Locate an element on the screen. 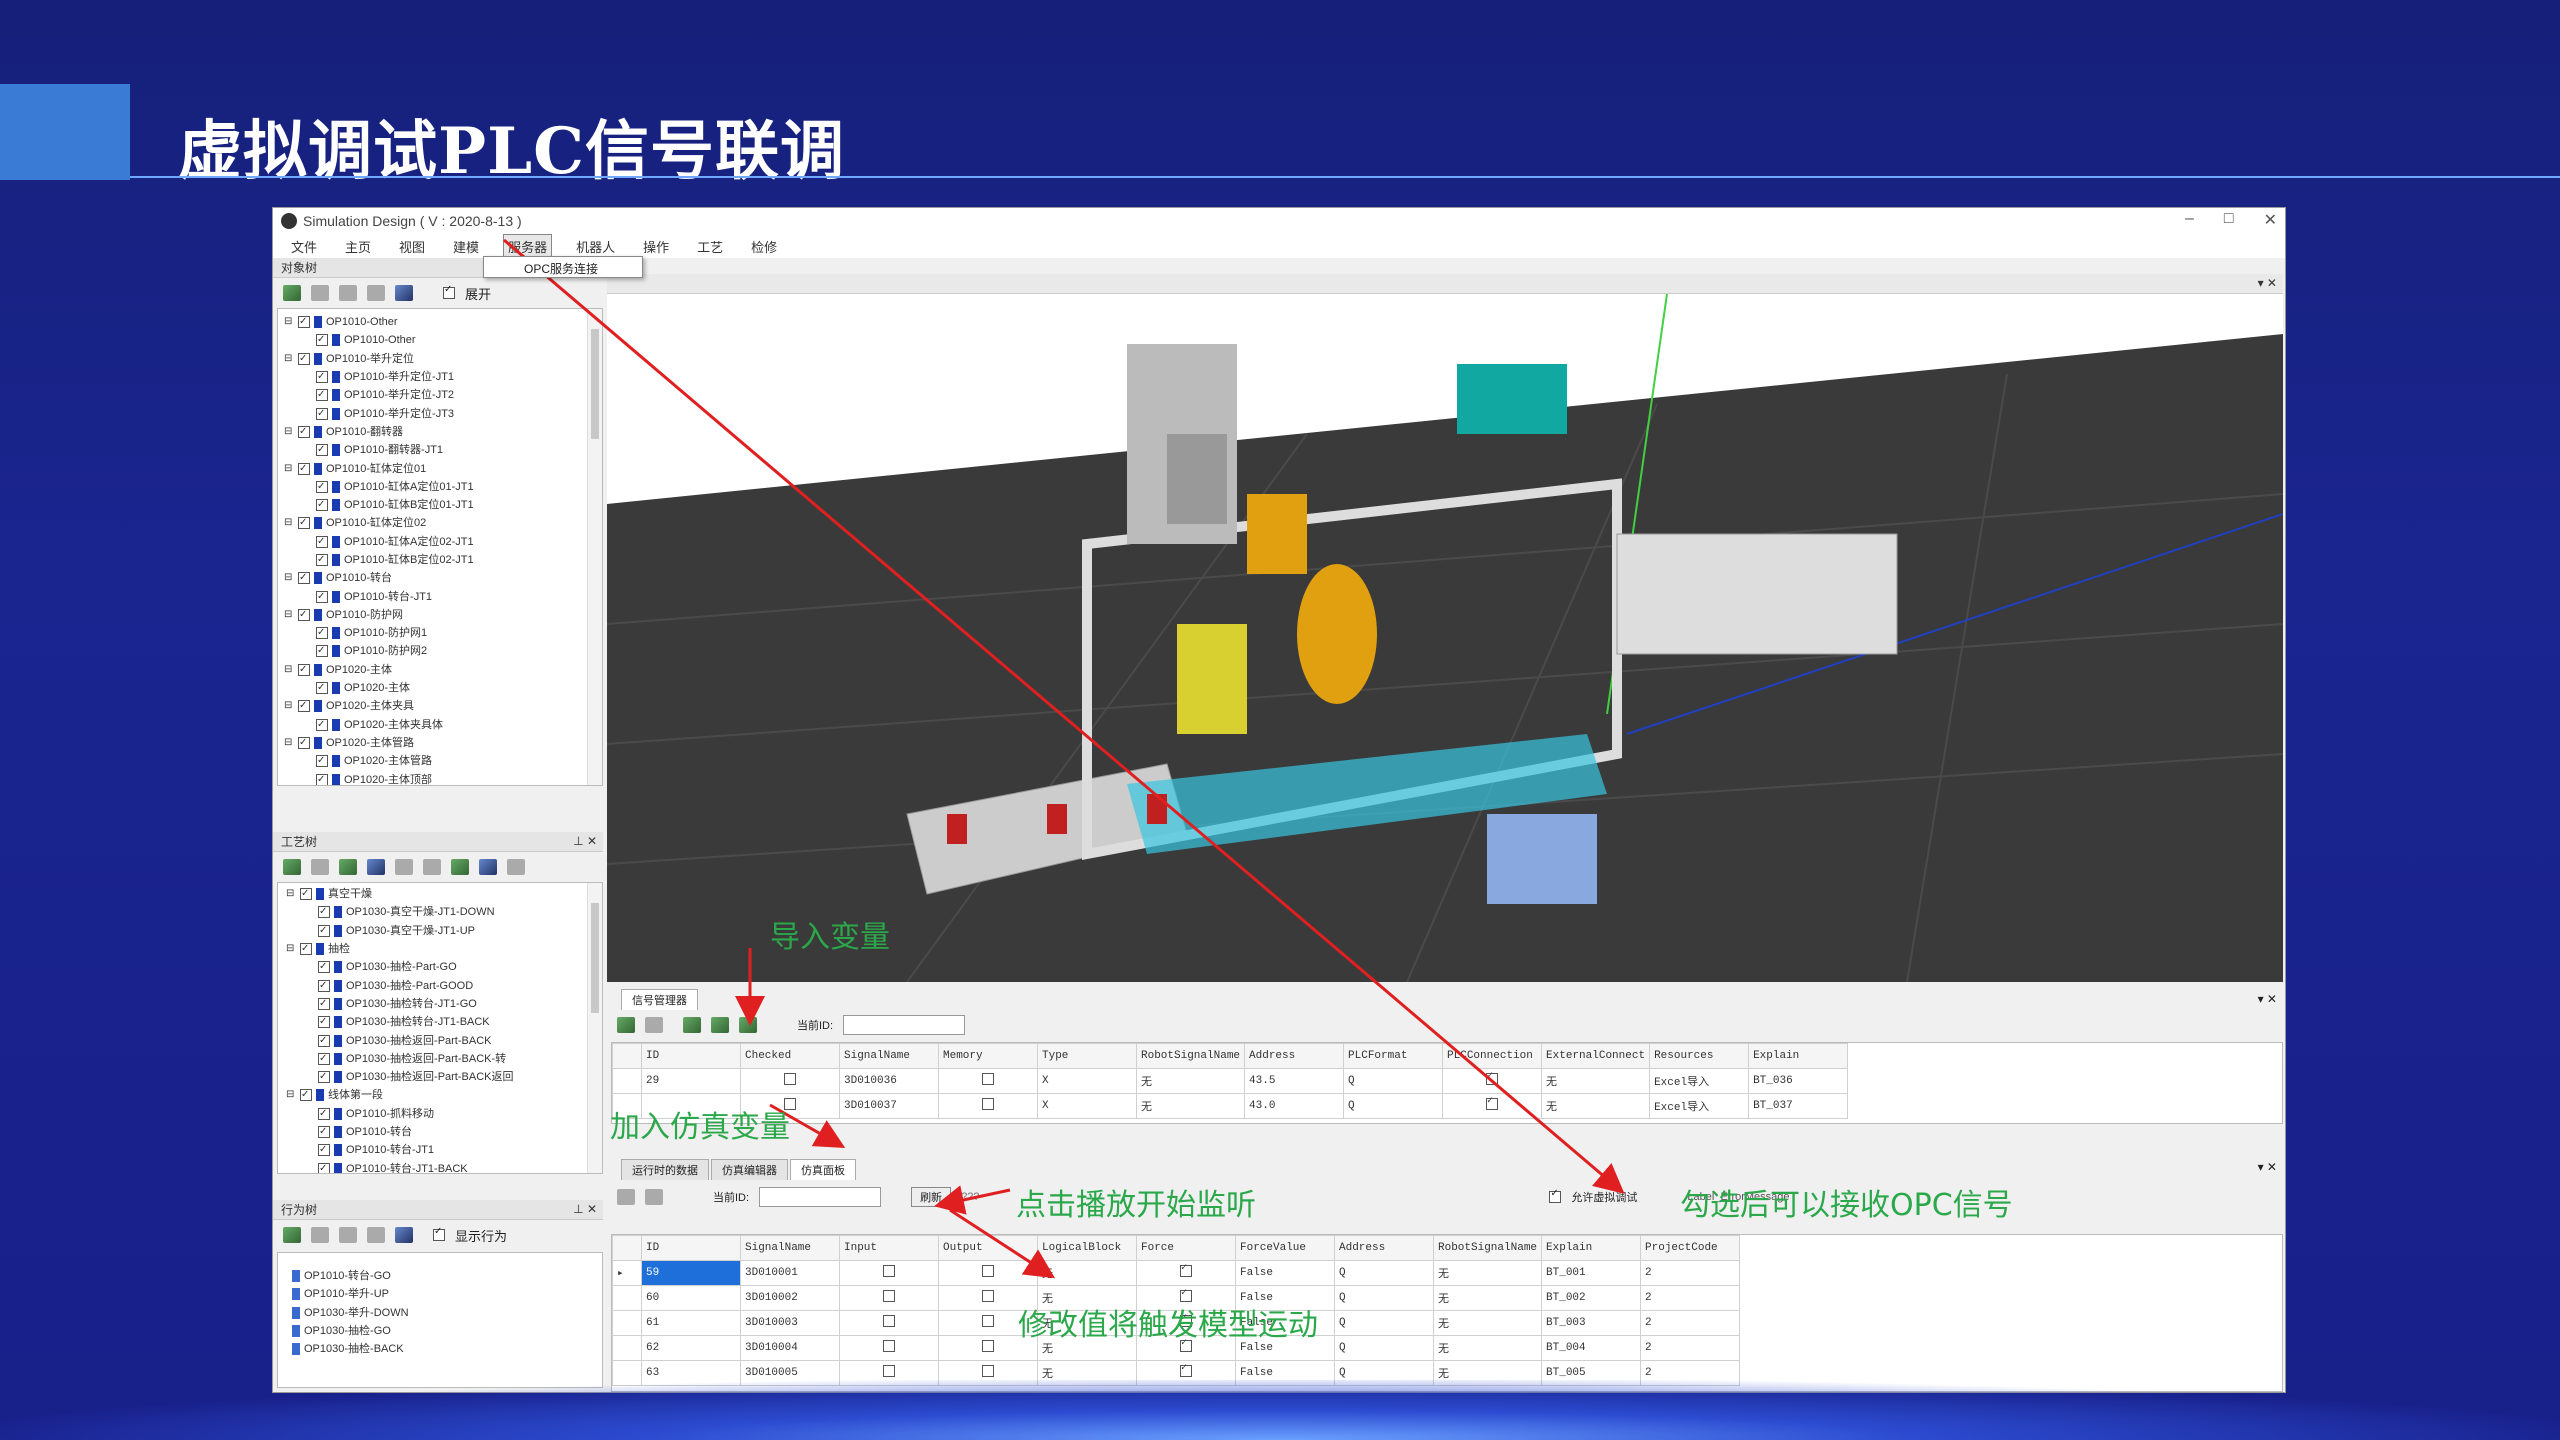  menu-item-1: 主页 is located at coordinates (358, 246).